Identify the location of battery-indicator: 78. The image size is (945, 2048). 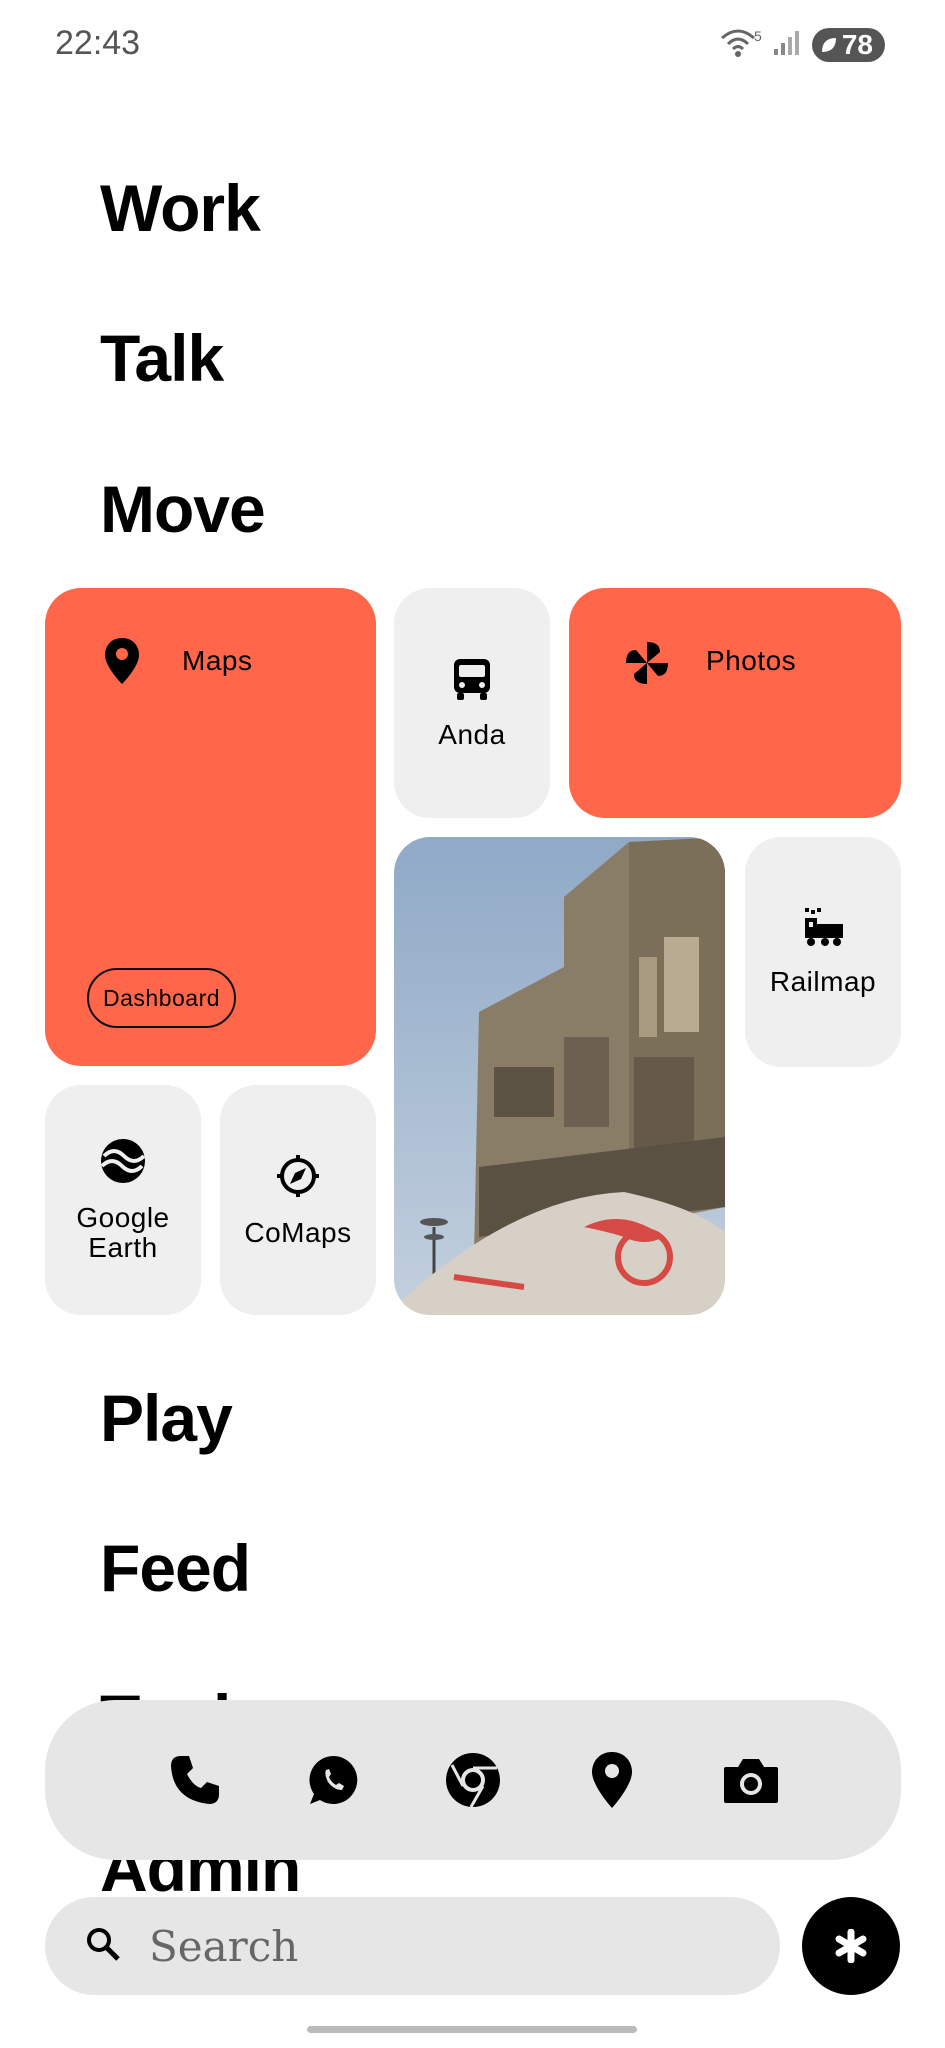
(848, 44).